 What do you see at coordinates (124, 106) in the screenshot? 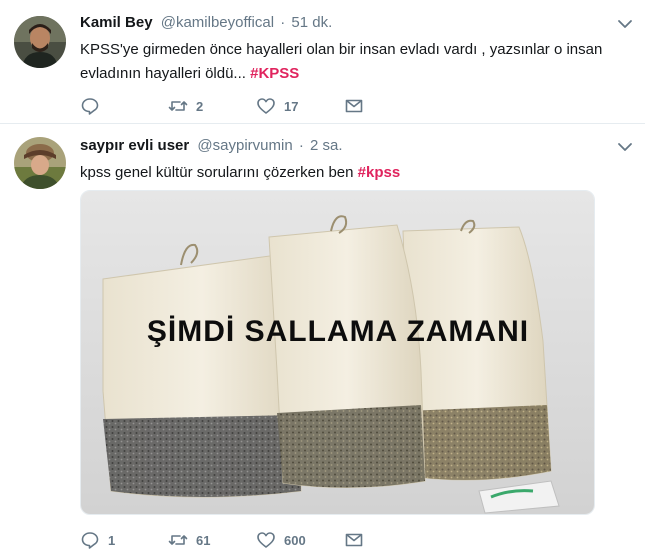
I see `reply-button` at bounding box center [124, 106].